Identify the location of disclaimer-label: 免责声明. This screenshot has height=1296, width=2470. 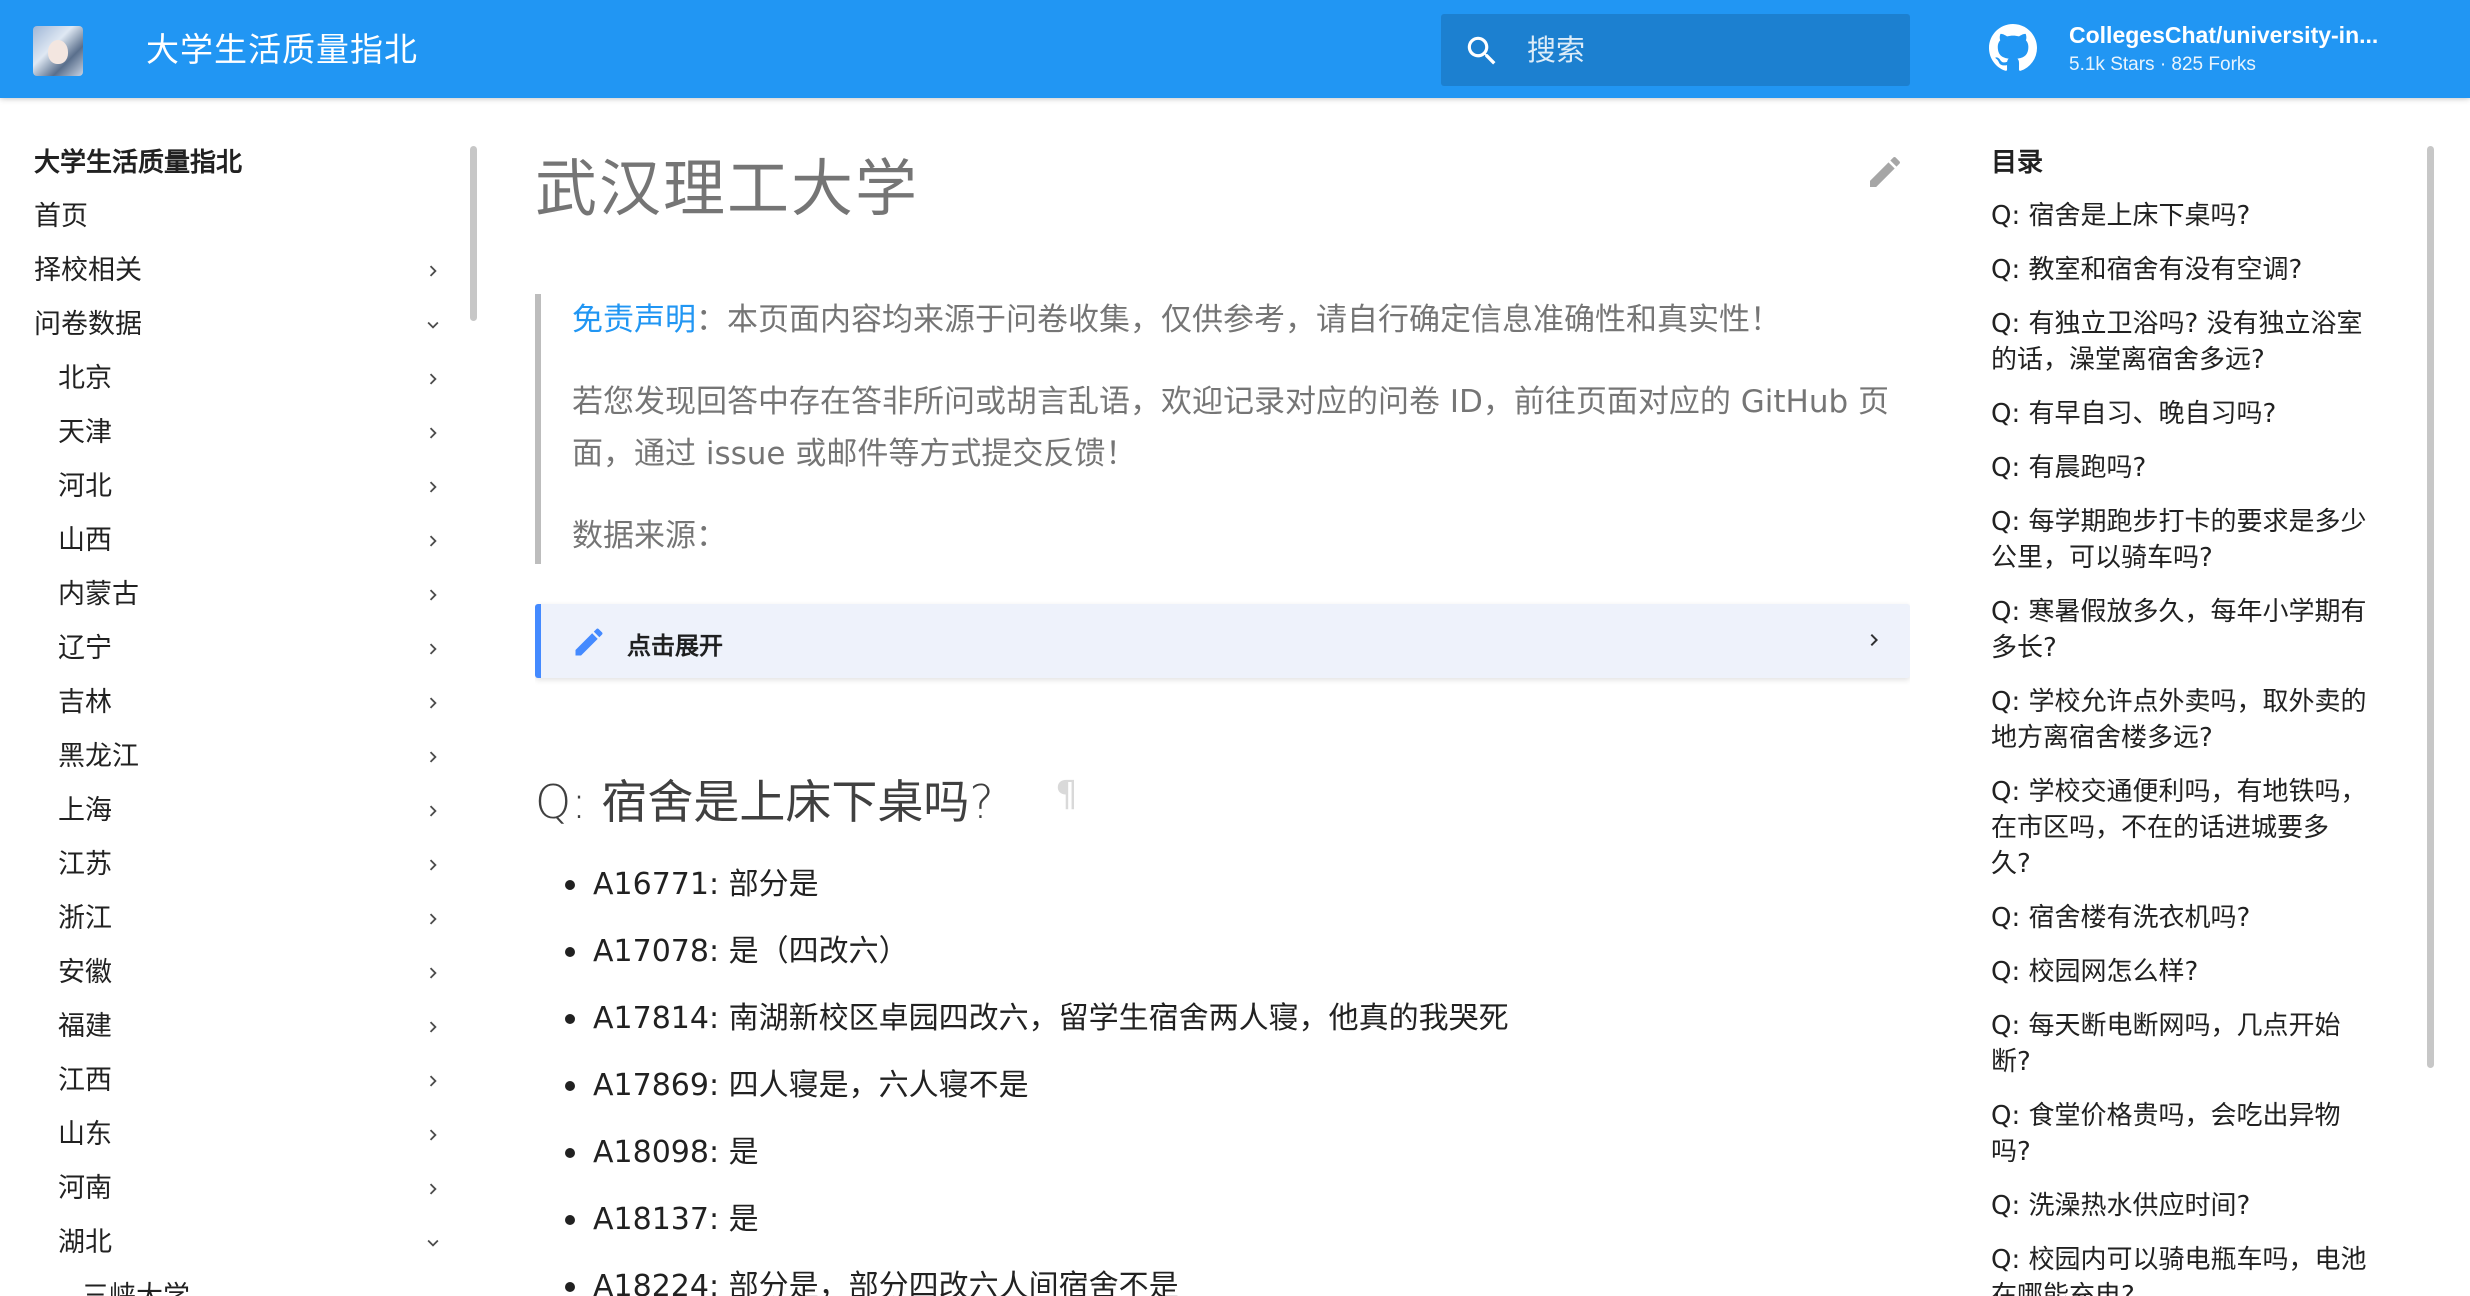
(634, 320).